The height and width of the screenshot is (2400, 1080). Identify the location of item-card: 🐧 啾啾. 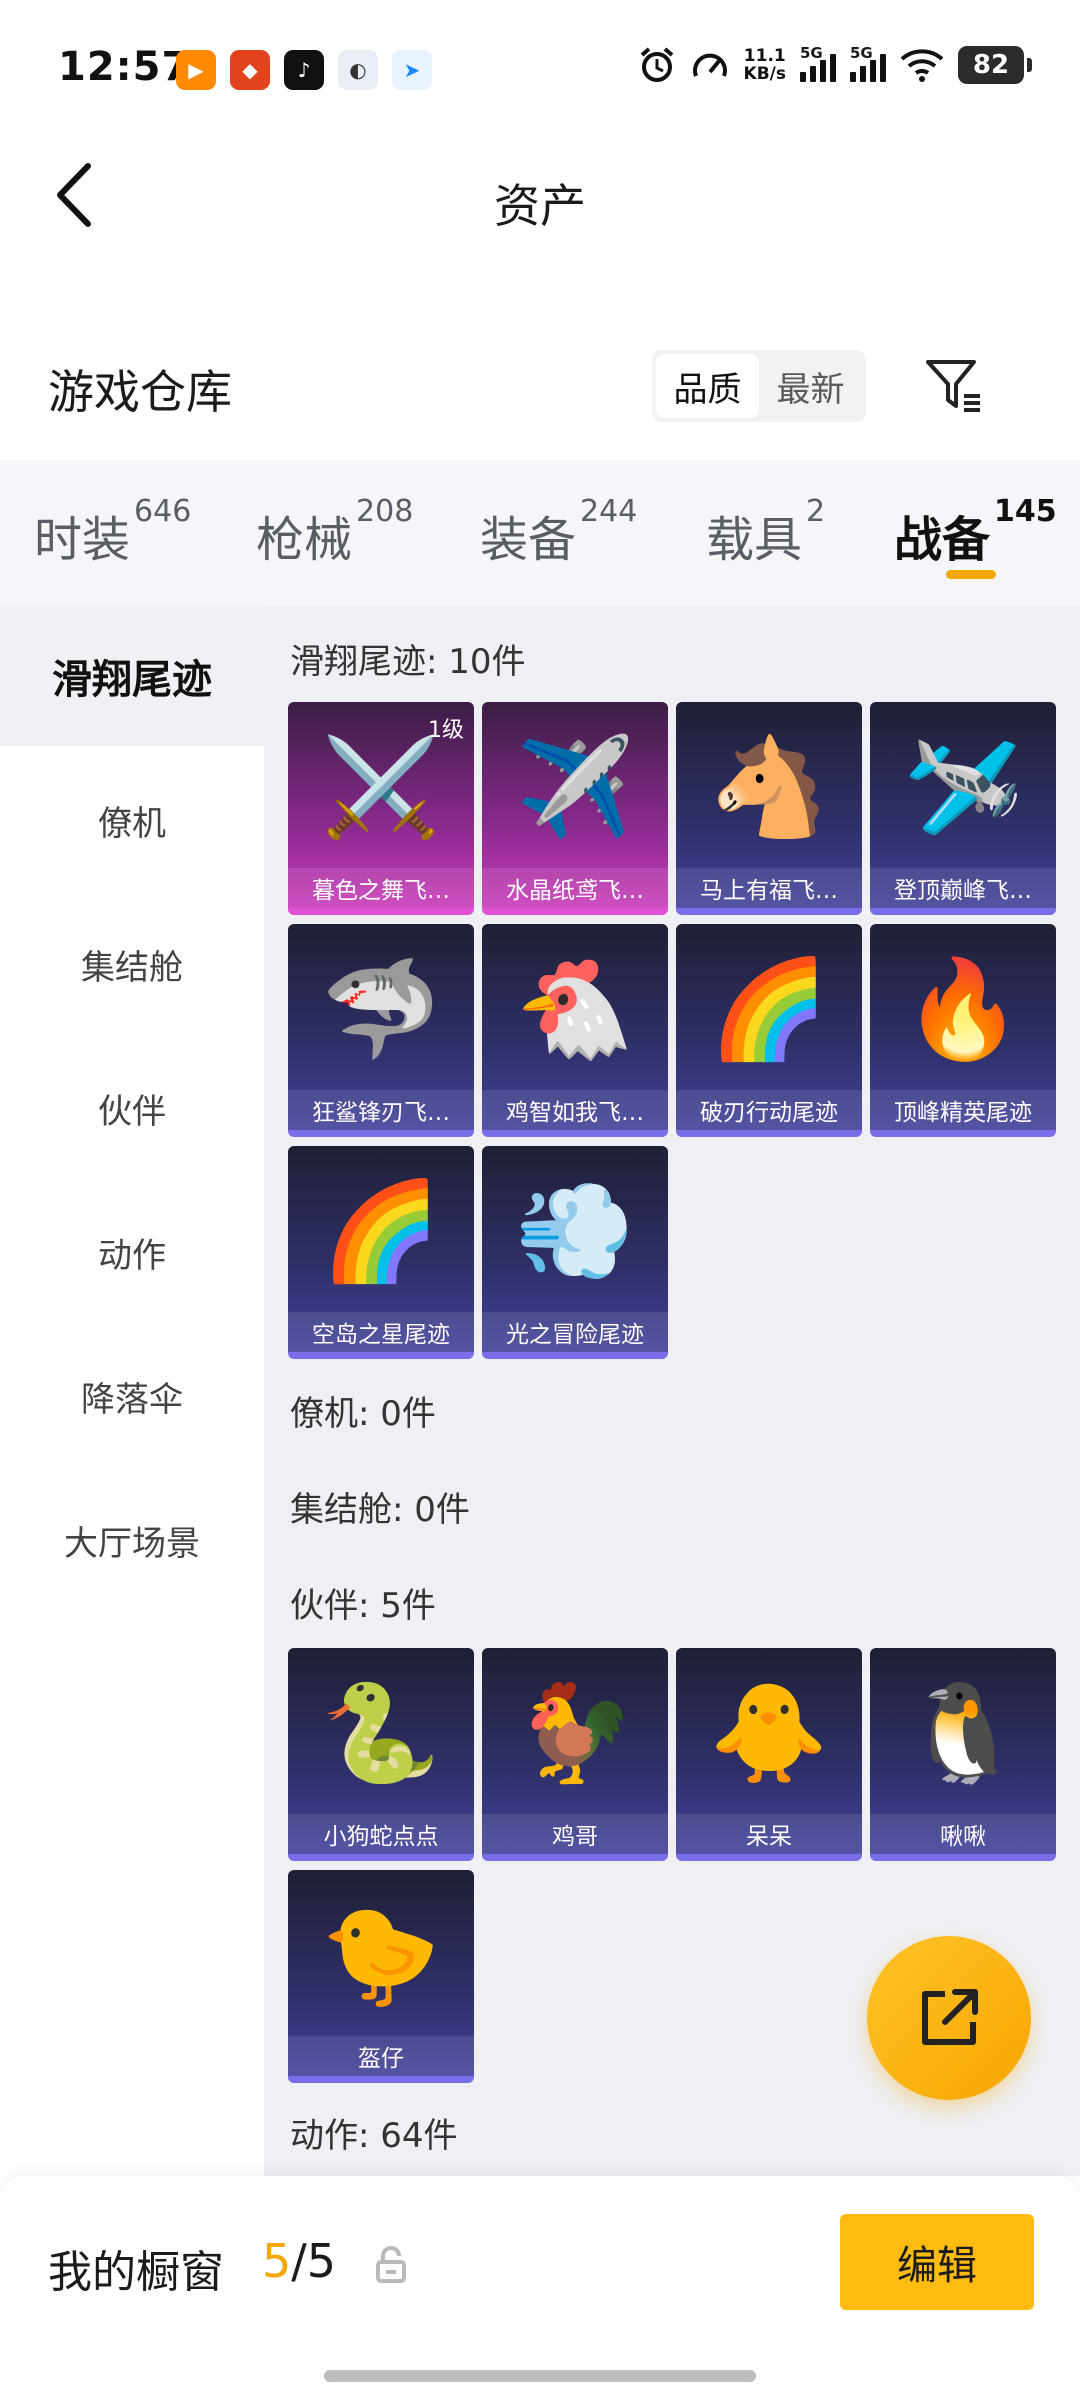
(963, 1754).